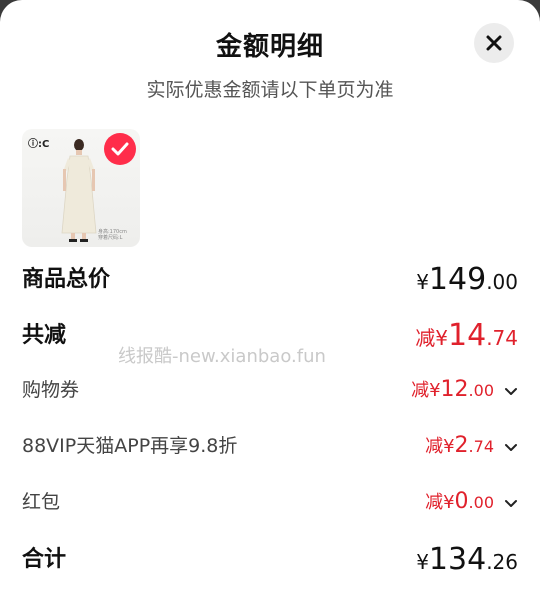 This screenshot has height=600, width=540. Describe the element at coordinates (270, 280) in the screenshot. I see `row-subtotal: 商品总价 ¥149.00` at that location.